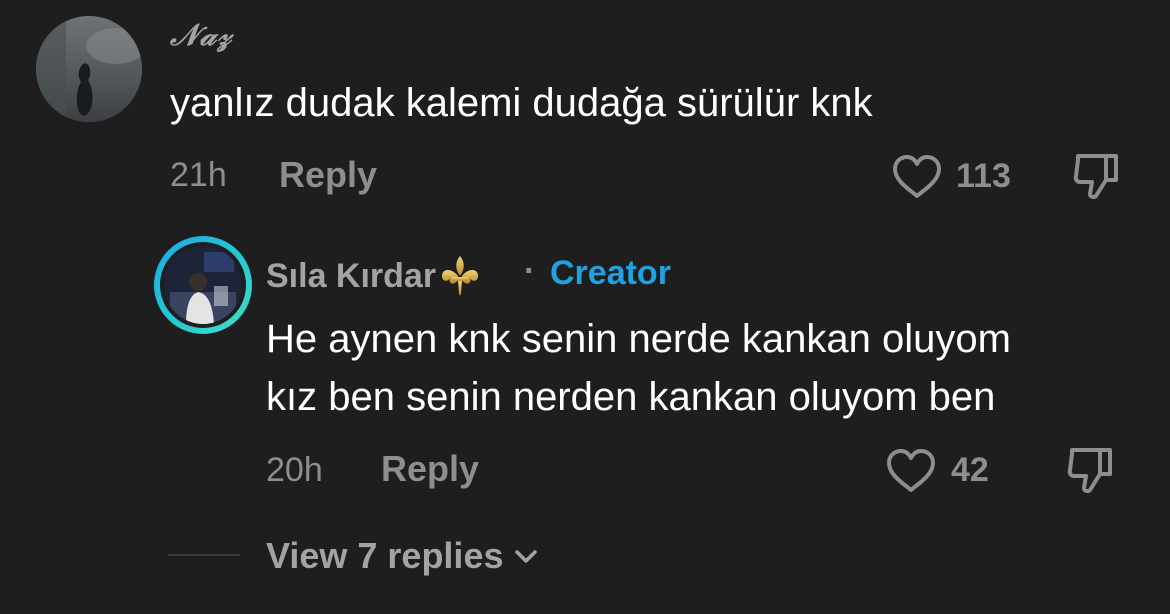 The width and height of the screenshot is (1170, 614). Describe the element at coordinates (970, 470) in the screenshot. I see `like-count: 42` at that location.